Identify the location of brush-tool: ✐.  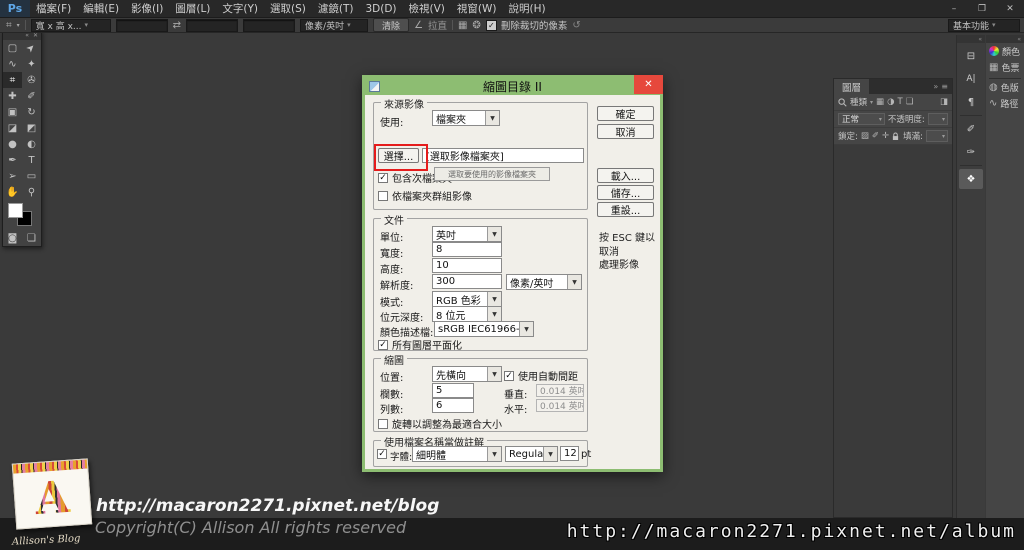
(31, 96).